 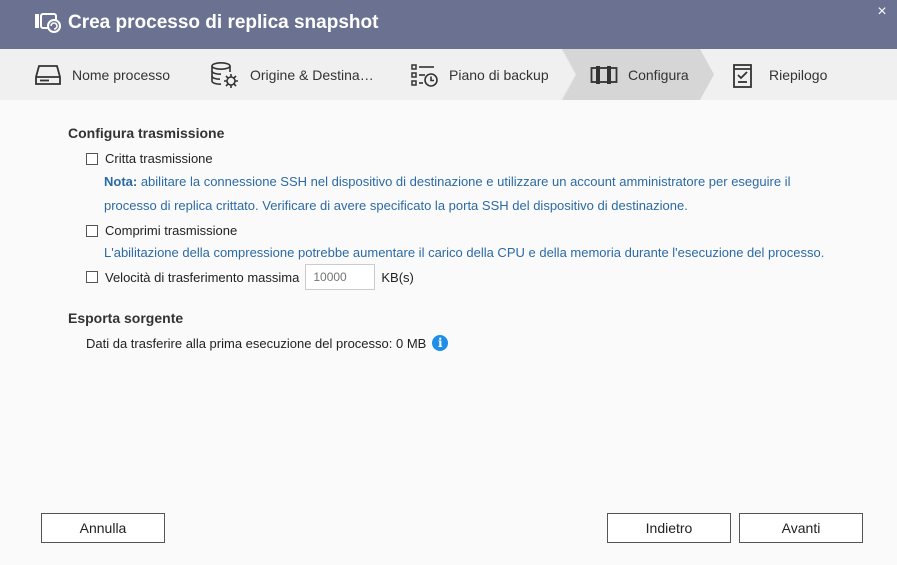 I want to click on step-label: Piano di backup, so click(x=499, y=74).